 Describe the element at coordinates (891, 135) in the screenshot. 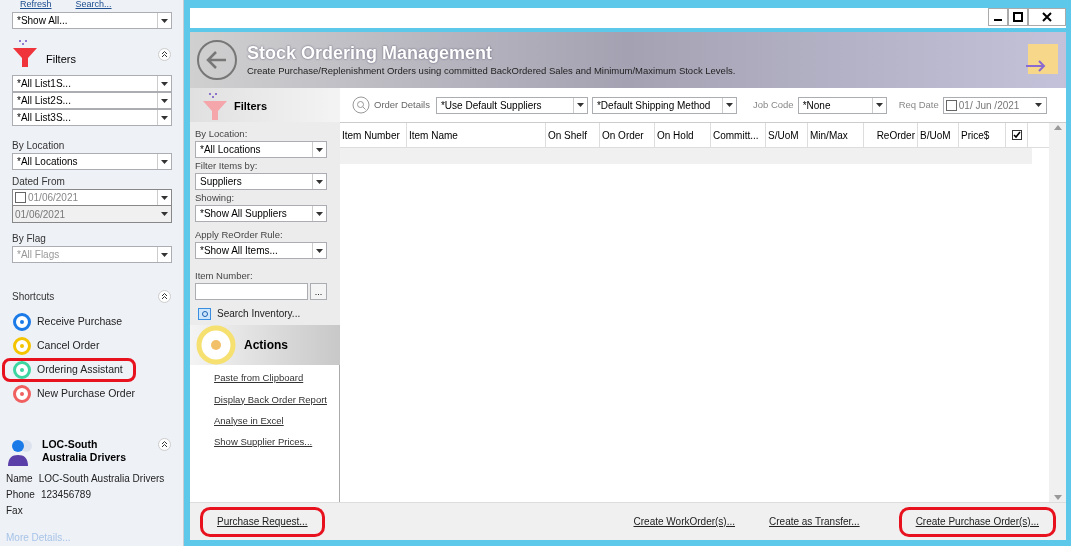

I see `column-header: ReOrder` at that location.